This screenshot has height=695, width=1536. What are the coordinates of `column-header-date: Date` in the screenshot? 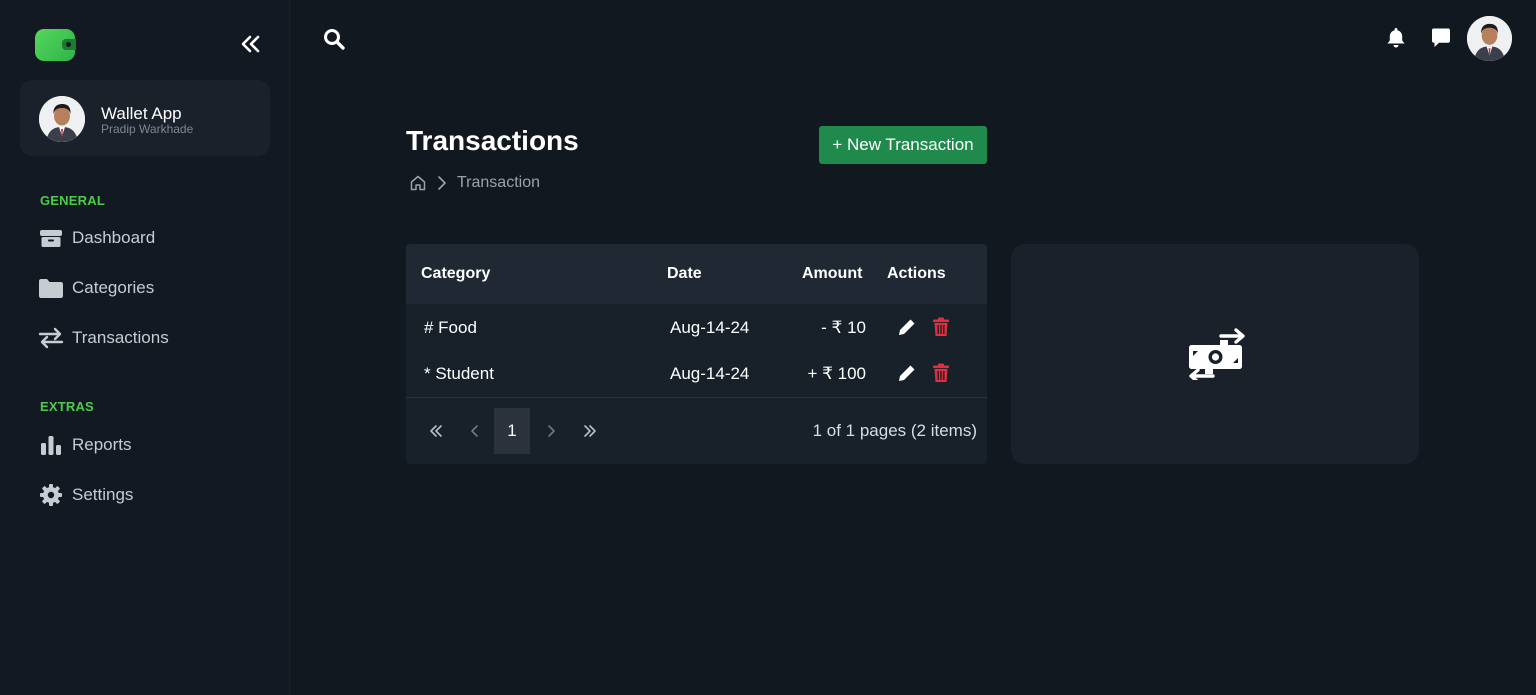 It's located at (684, 274).